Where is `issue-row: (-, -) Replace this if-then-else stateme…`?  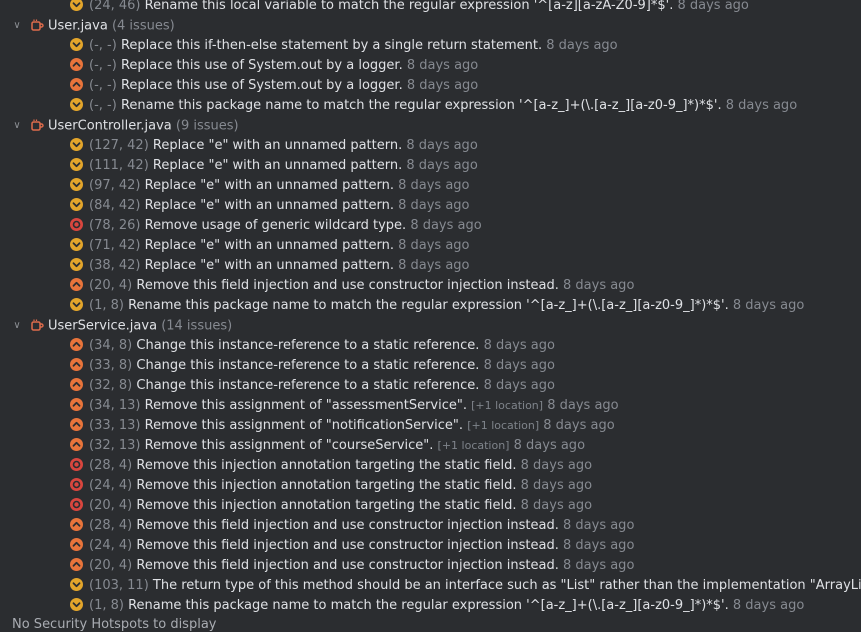
issue-row: (-, -) Replace this if-then-else stateme… is located at coordinates (430, 46).